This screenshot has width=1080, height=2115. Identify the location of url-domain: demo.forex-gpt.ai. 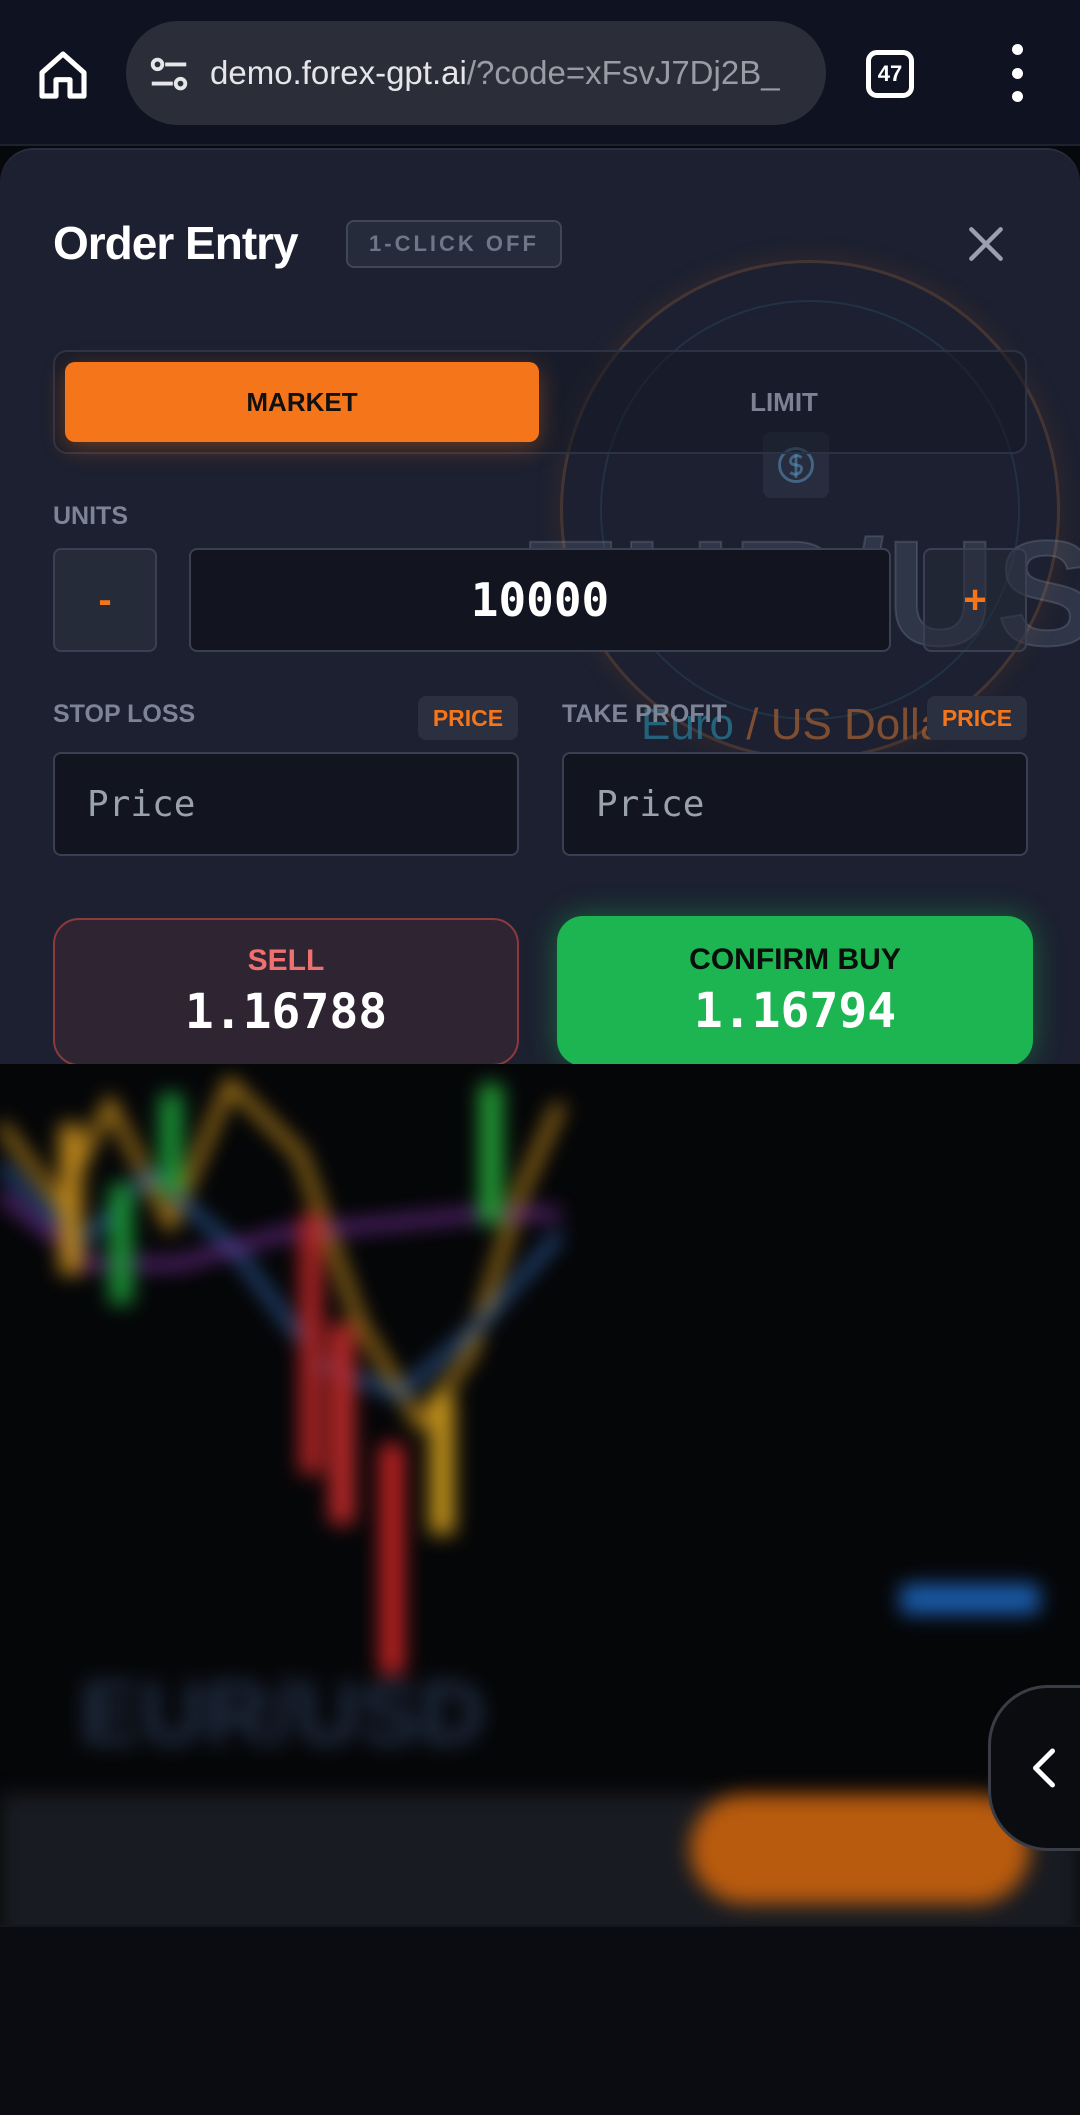
(338, 72).